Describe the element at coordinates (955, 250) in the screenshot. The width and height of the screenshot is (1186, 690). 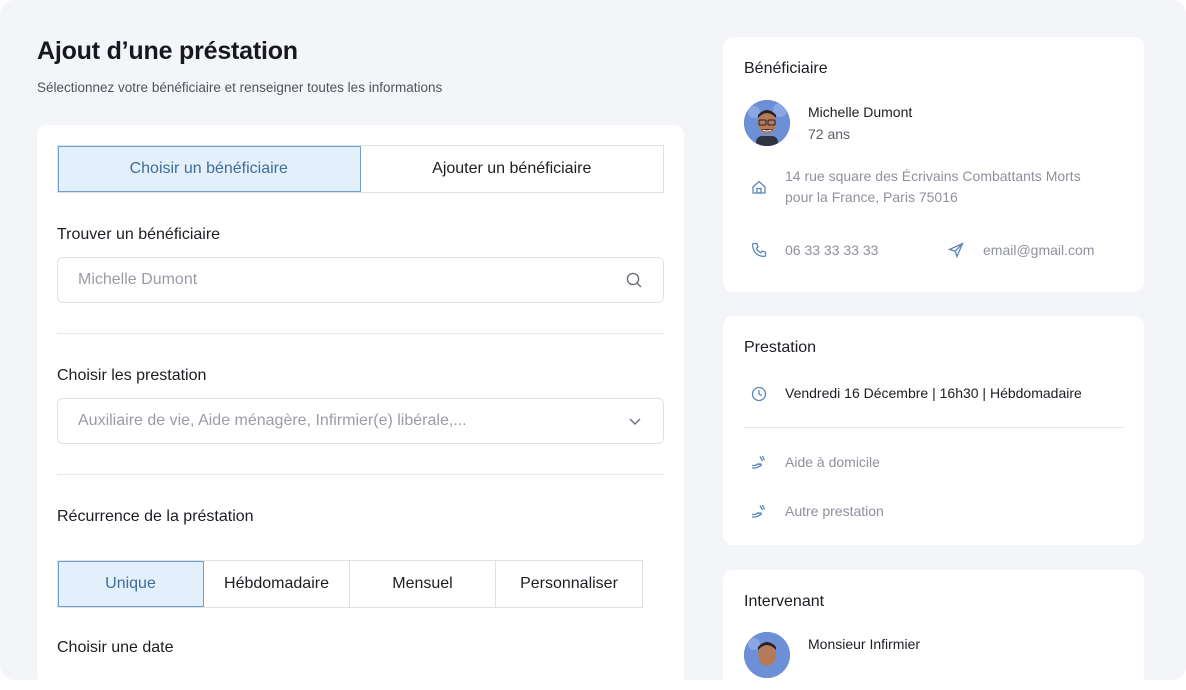
I see `send-icon` at that location.